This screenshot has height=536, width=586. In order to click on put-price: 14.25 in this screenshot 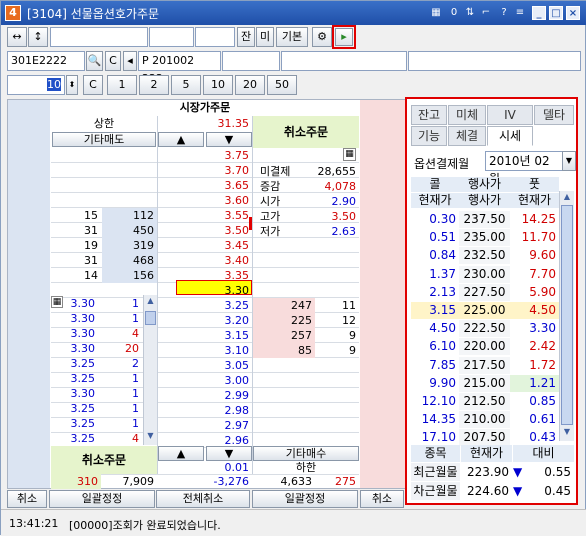, I will do `click(534, 219)`.